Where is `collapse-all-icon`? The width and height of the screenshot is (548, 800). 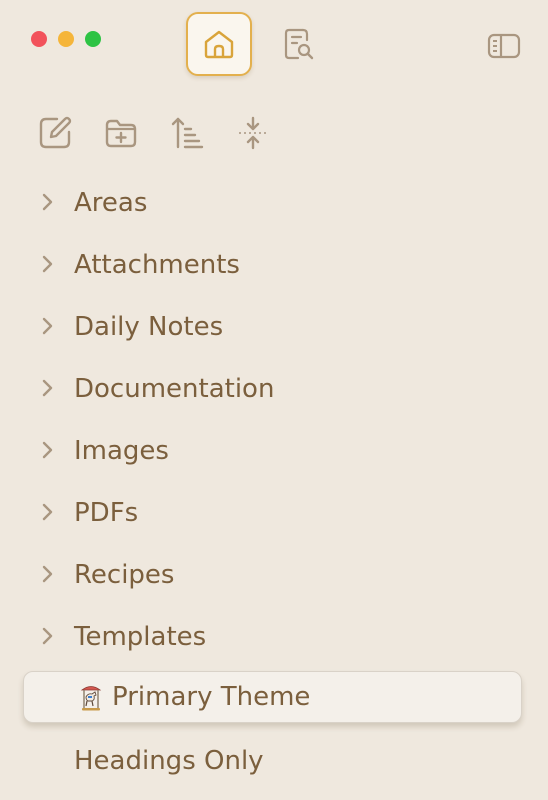 collapse-all-icon is located at coordinates (253, 133).